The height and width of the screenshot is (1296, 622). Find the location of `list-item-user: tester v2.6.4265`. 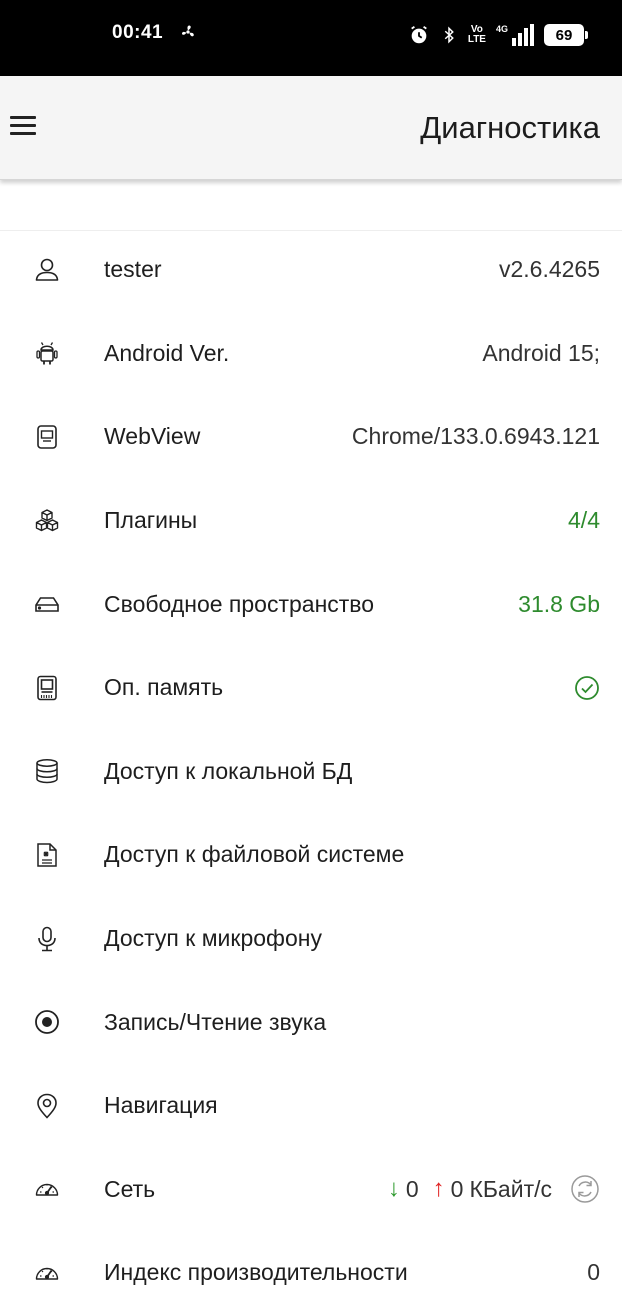

list-item-user: tester v2.6.4265 is located at coordinates (311, 270).